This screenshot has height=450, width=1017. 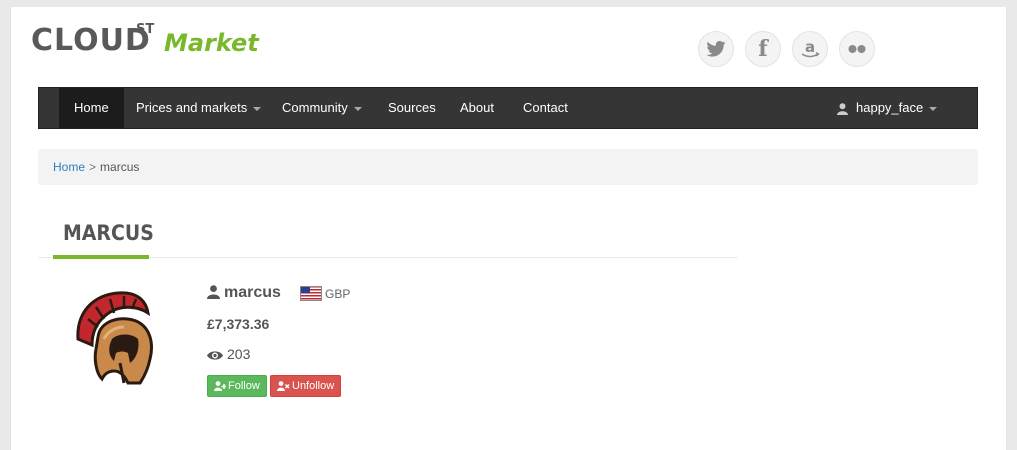 I want to click on nav-item-label: About, so click(x=477, y=107).